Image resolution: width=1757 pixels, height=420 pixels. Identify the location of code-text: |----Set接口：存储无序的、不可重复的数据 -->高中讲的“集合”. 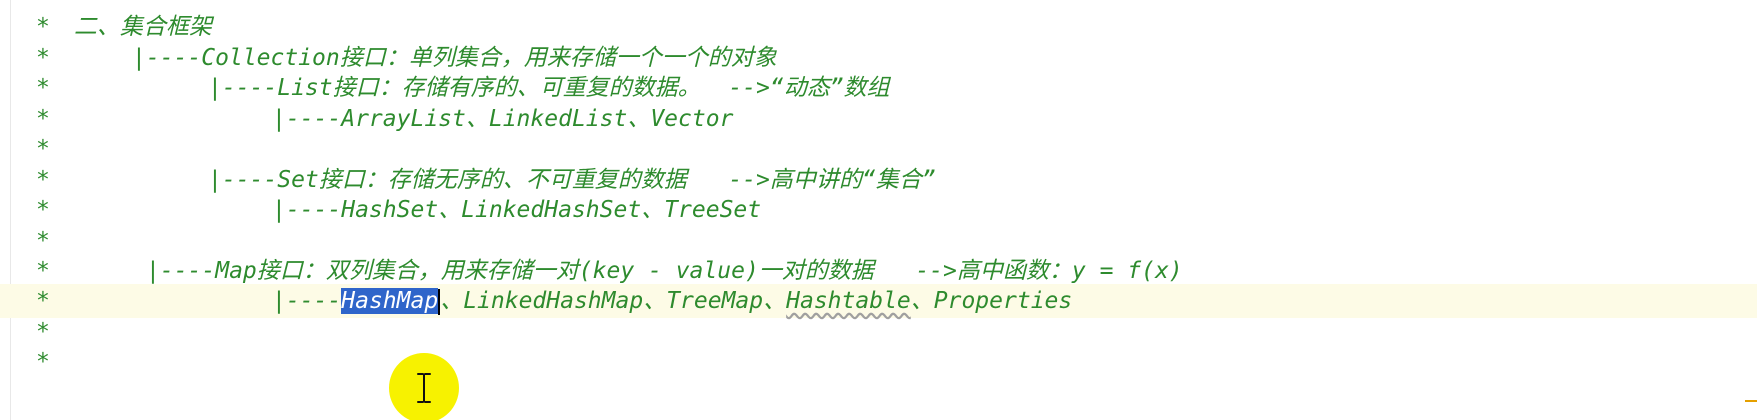
(572, 180).